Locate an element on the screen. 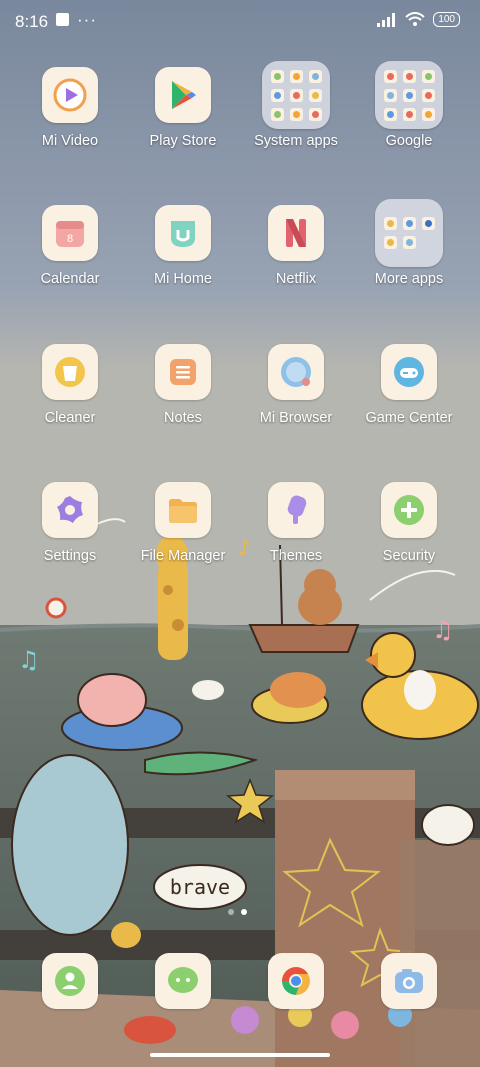 The width and height of the screenshot is (480, 1067). browser-icon is located at coordinates (296, 372).